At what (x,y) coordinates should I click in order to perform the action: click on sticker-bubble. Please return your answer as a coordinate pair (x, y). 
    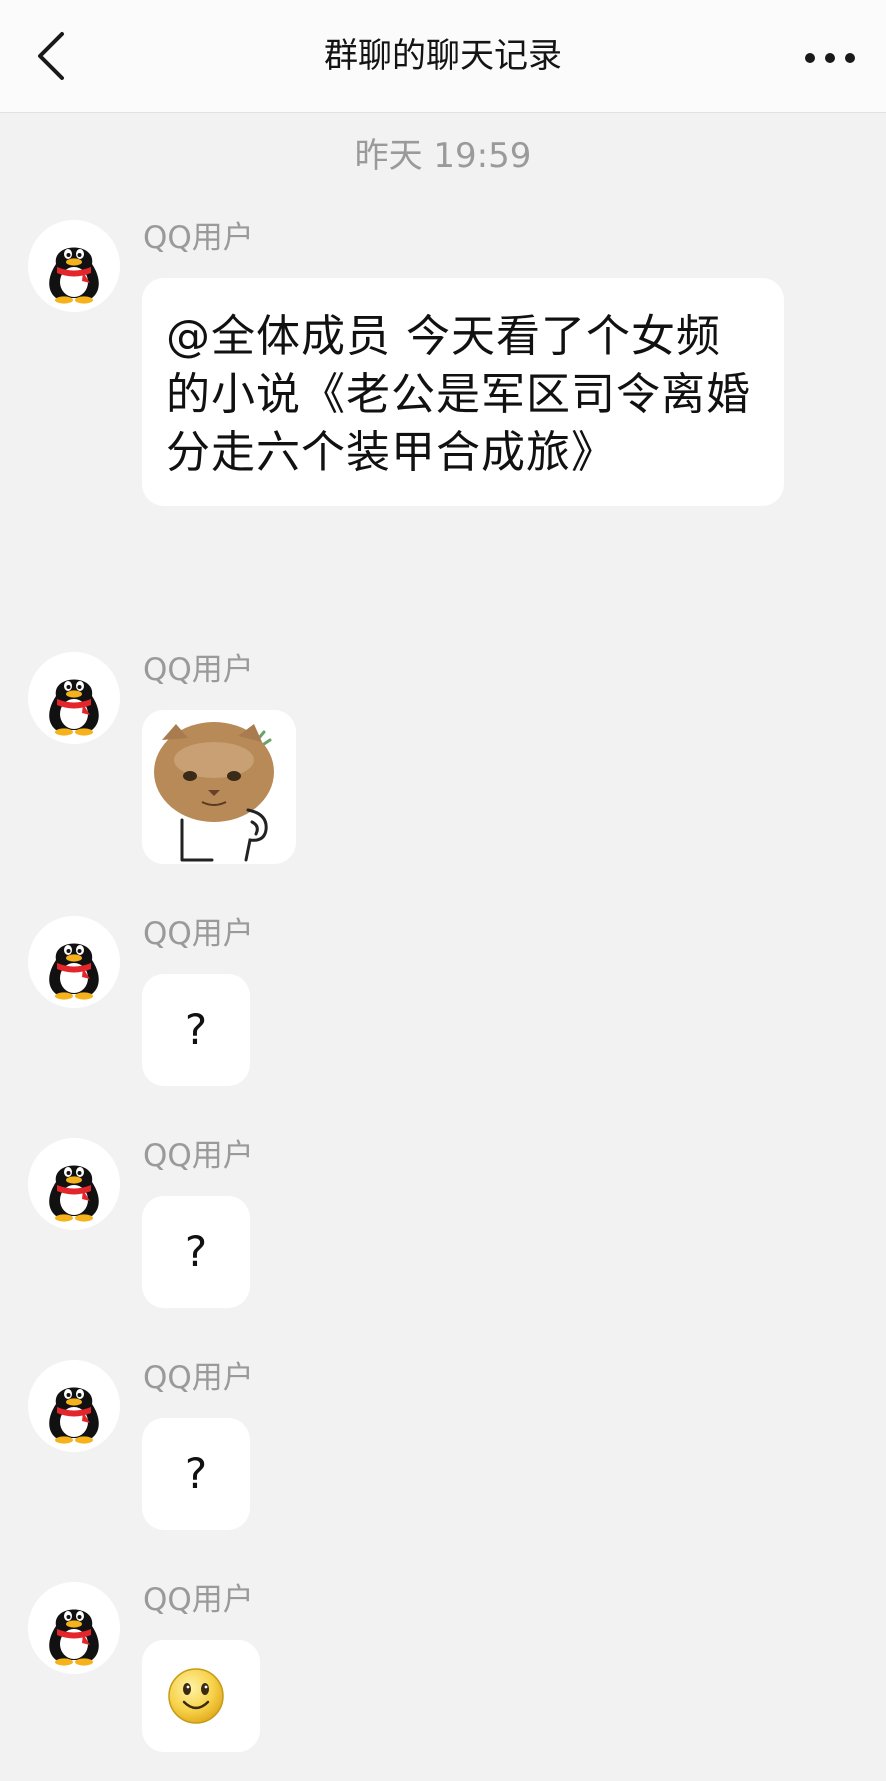
    Looking at the image, I should click on (219, 787).